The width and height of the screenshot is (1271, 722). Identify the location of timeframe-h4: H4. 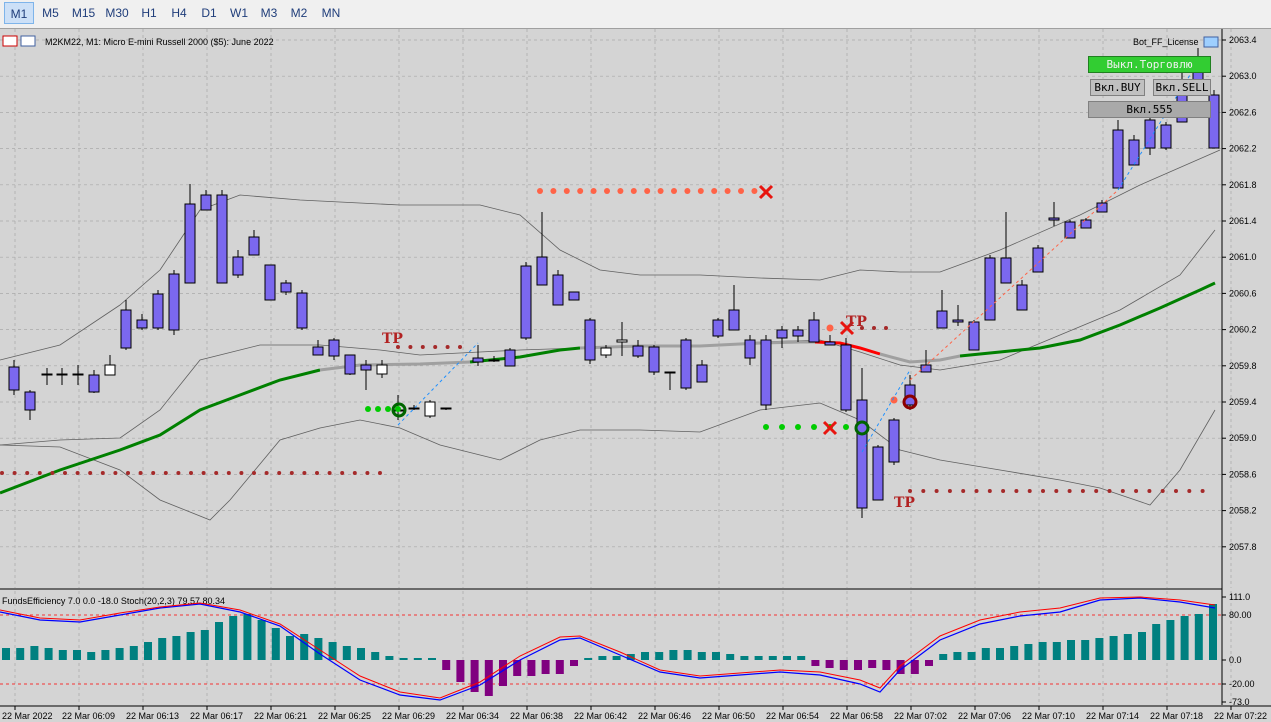
(179, 13).